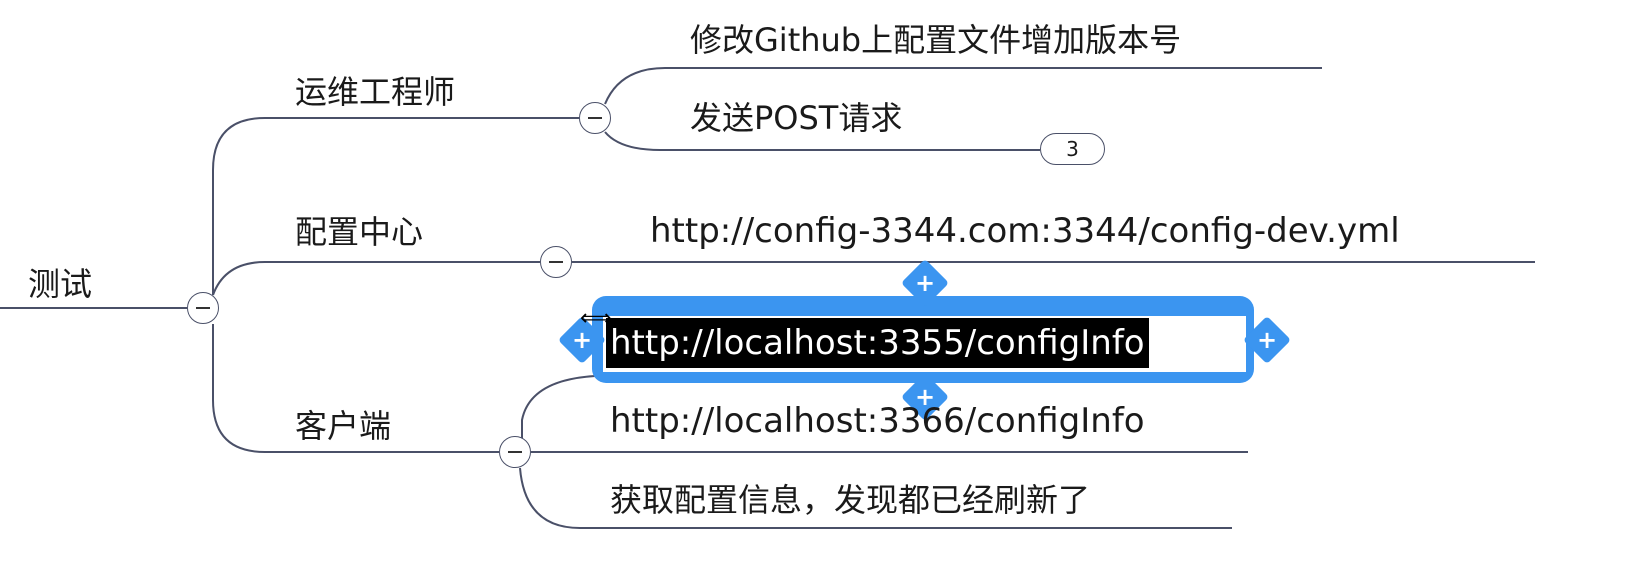 The height and width of the screenshot is (570, 1650). Describe the element at coordinates (556, 262) in the screenshot. I see `collapse-config-button` at that location.